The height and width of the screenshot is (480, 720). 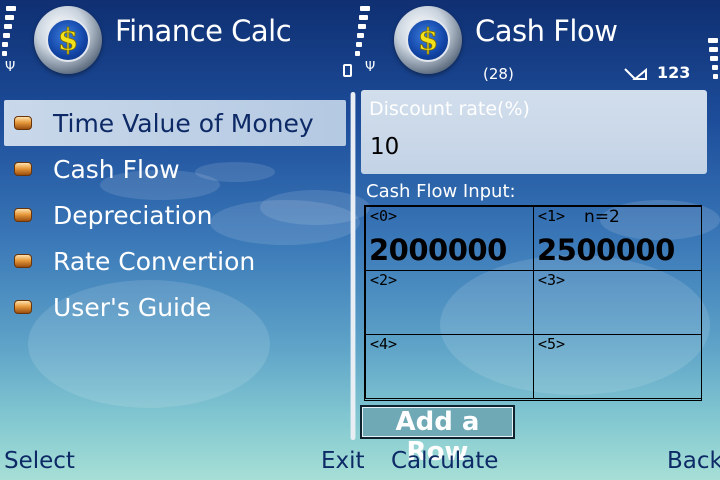 I want to click on softkey-calculate: Calculate, so click(x=444, y=461).